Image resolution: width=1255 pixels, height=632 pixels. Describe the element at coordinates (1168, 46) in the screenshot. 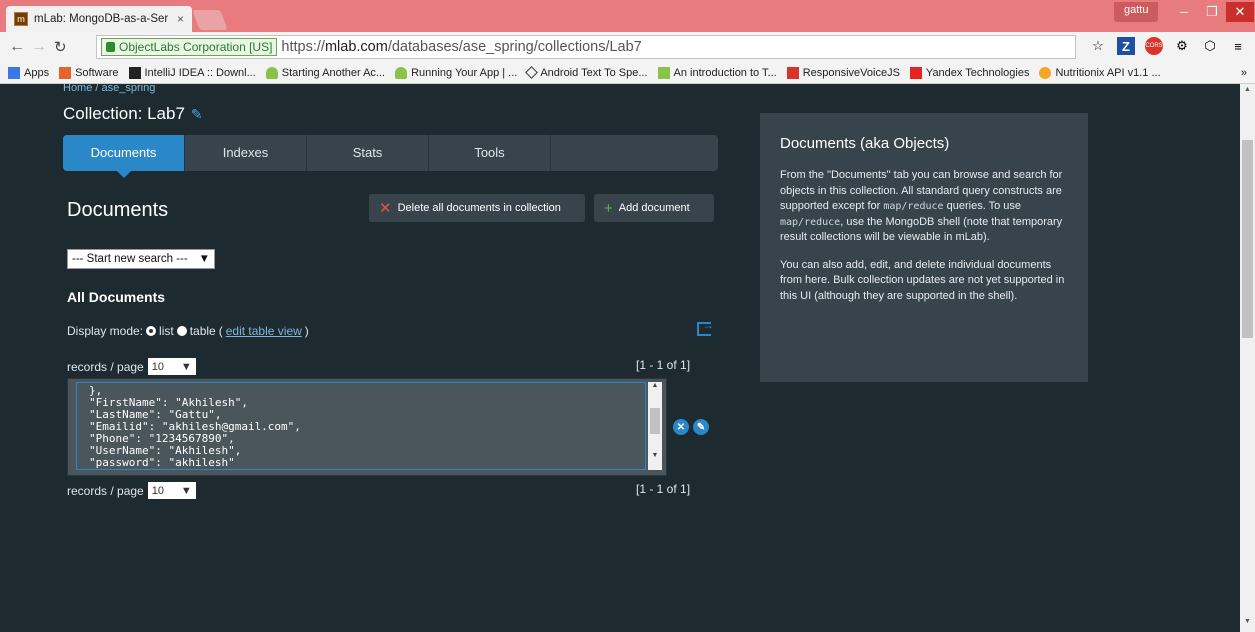

I see `extensions-area: ☆ Z CORS ⚙ ⬡ ≡` at that location.